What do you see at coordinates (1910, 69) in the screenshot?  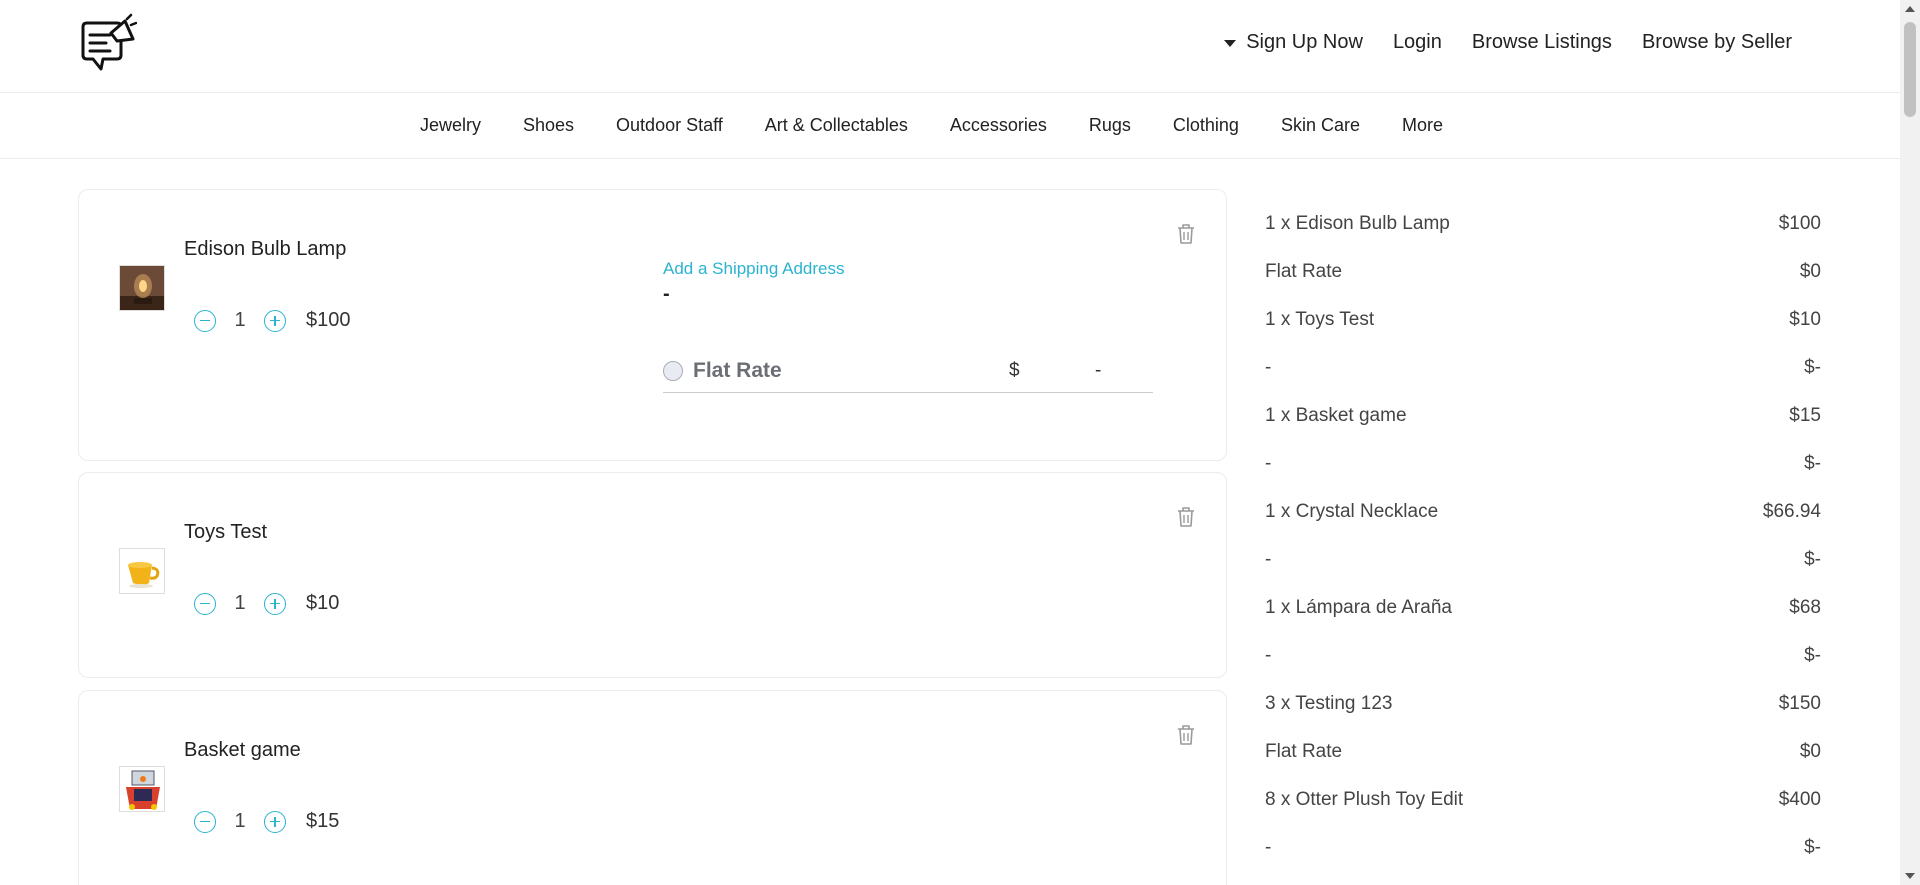 I see `scrollbar-thumb` at bounding box center [1910, 69].